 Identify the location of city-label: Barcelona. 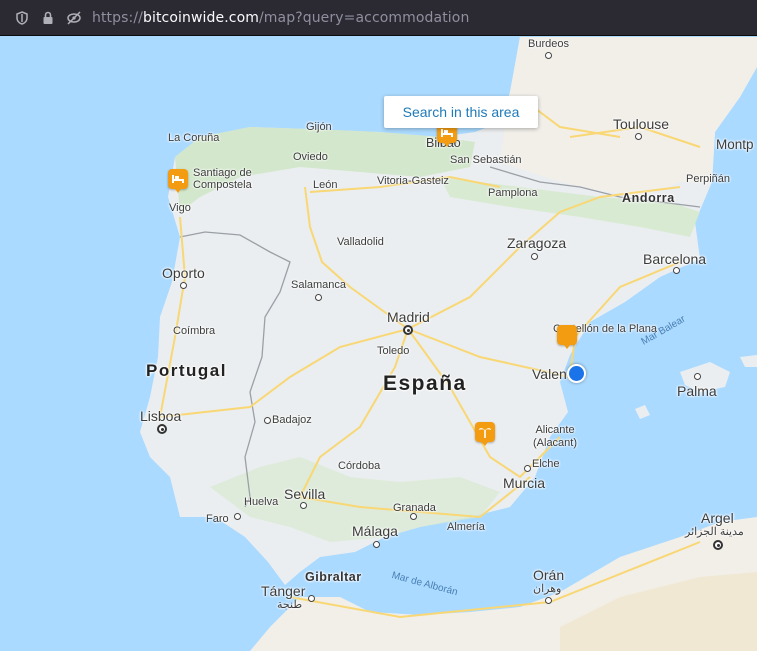
(675, 259).